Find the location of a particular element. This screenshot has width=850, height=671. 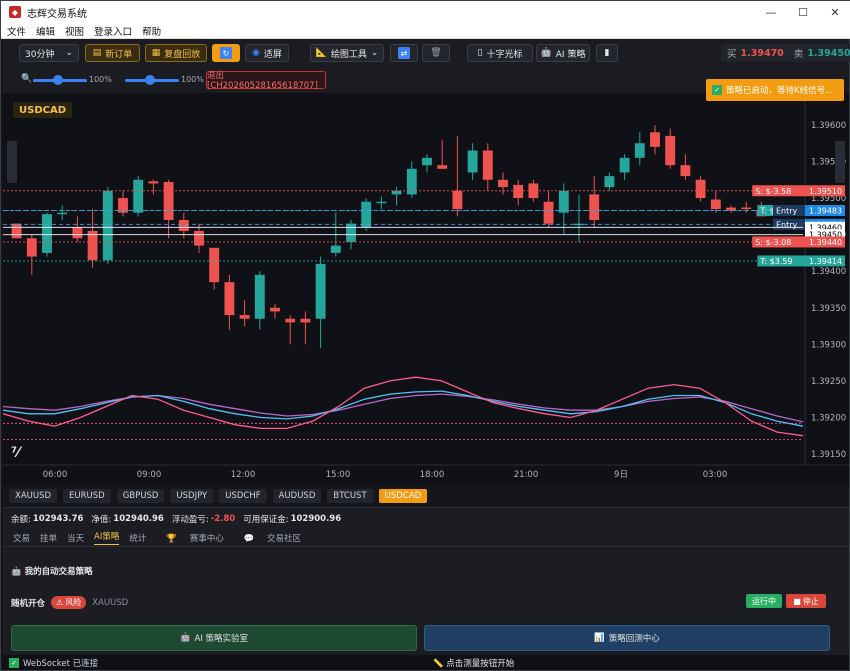

backtest-button: 📊 策略回测中心 is located at coordinates (627, 638).